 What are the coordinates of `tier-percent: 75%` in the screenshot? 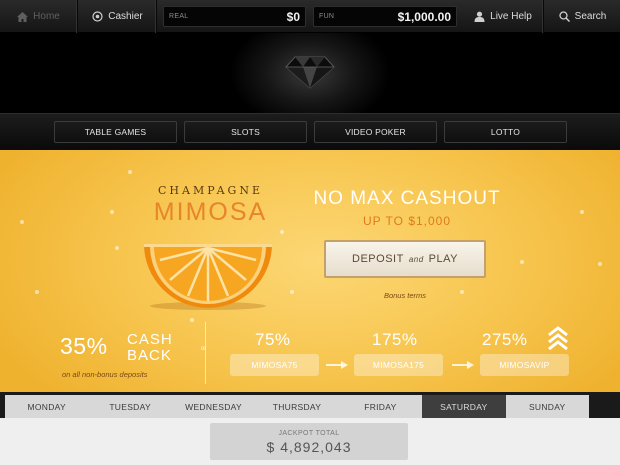 It's located at (273, 339).